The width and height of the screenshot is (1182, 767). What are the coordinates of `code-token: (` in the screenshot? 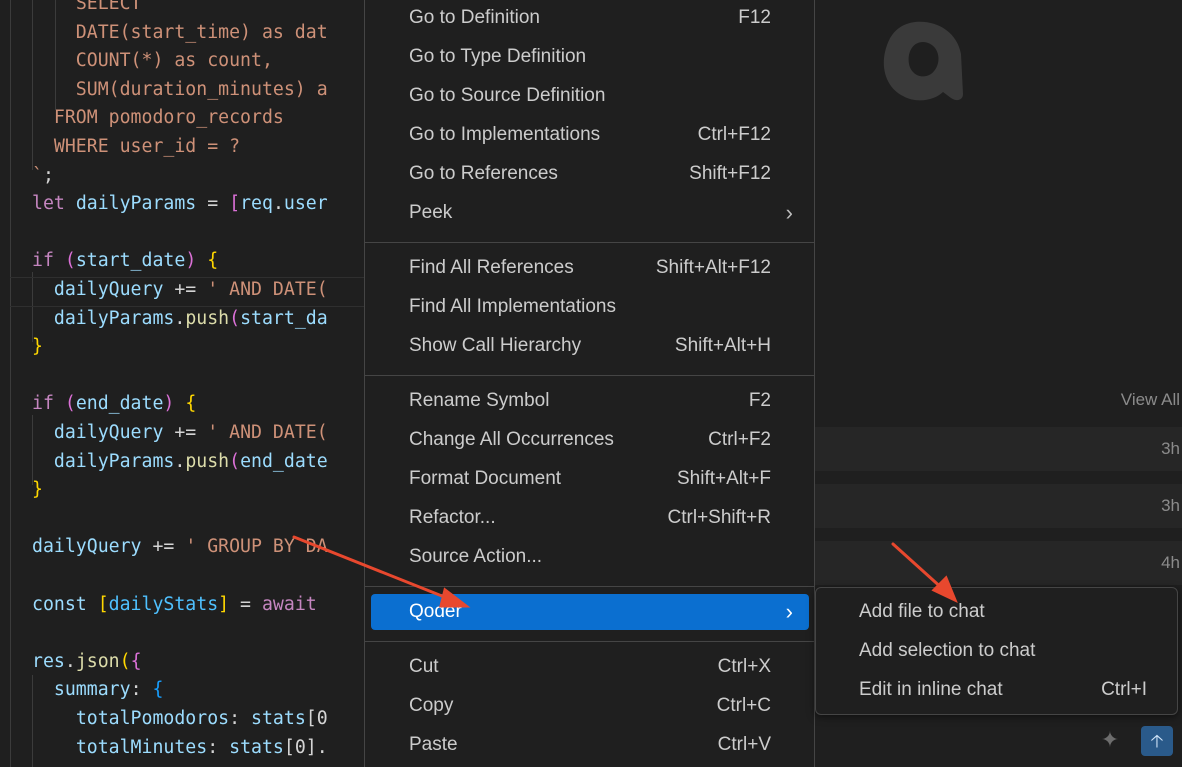 It's located at (235, 318).